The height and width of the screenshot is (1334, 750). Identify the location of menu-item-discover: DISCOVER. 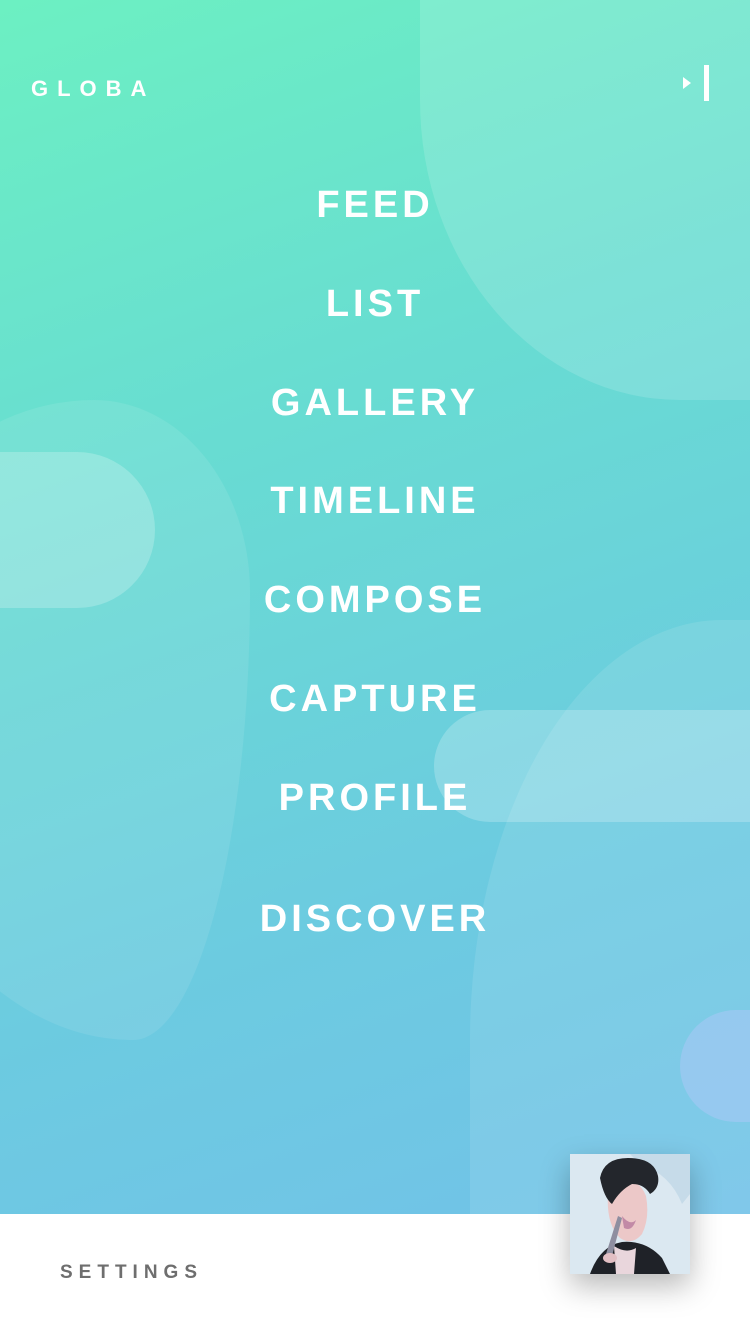
(375, 919).